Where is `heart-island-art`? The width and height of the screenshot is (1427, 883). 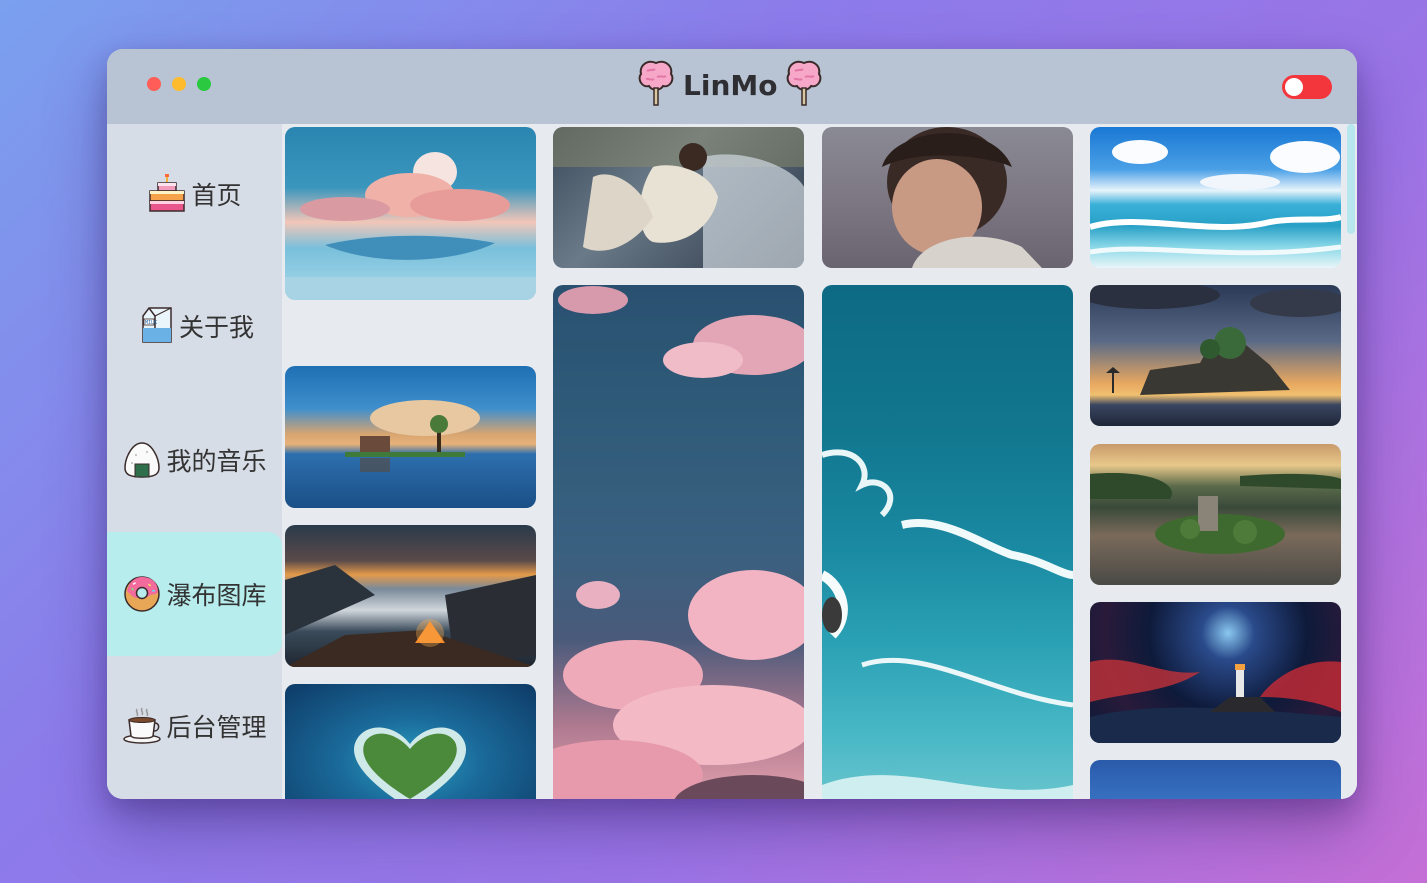 heart-island-art is located at coordinates (410, 763).